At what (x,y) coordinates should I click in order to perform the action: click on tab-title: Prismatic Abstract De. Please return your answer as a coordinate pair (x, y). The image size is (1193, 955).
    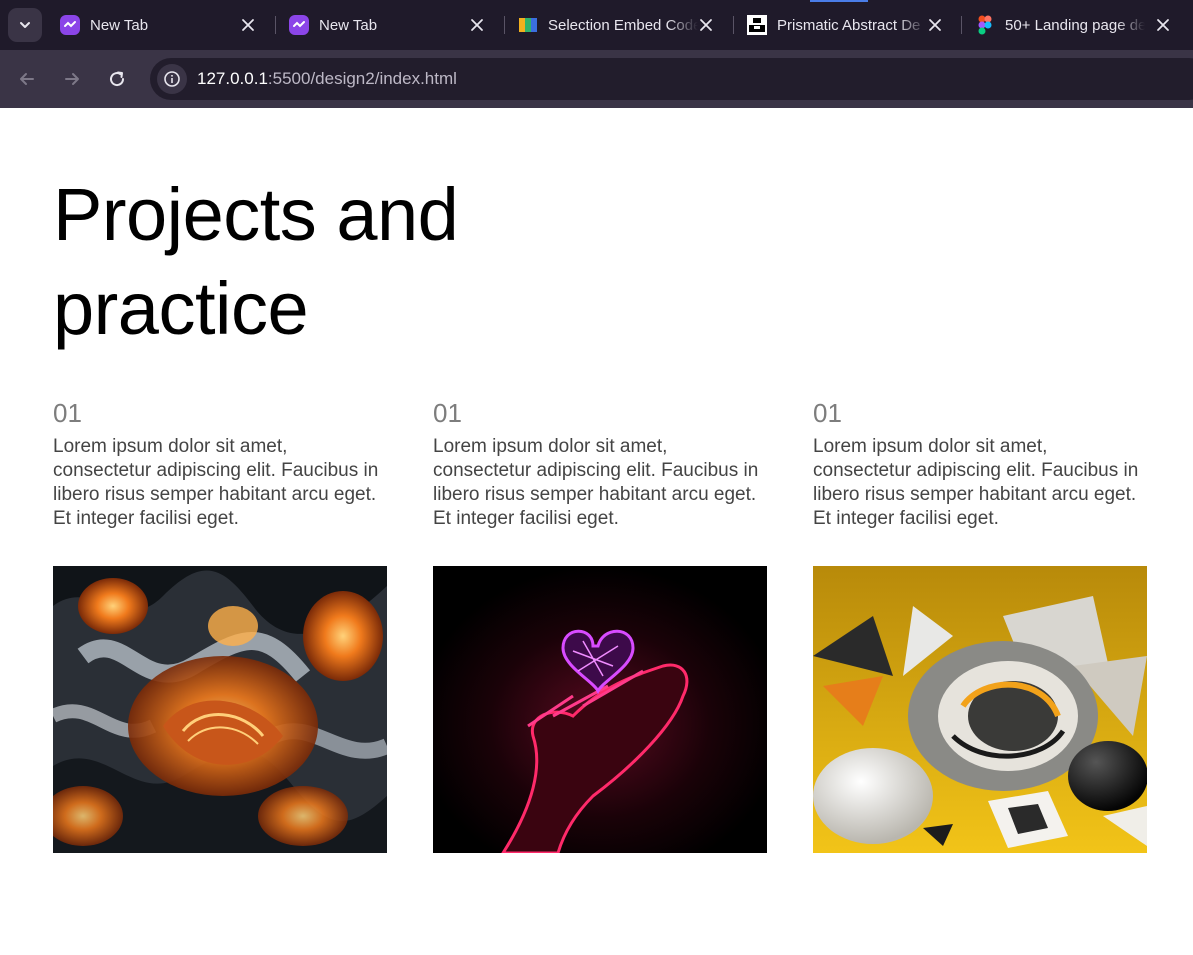
    Looking at the image, I should click on (849, 25).